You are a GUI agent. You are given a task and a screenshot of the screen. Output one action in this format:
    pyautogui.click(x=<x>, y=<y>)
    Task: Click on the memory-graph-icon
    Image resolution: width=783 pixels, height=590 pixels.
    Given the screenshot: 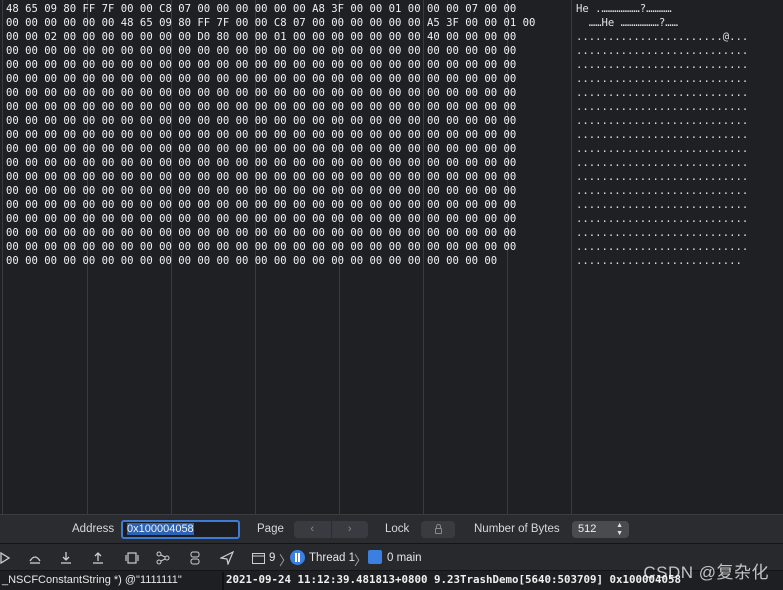 What is the action you would take?
    pyautogui.click(x=163, y=558)
    